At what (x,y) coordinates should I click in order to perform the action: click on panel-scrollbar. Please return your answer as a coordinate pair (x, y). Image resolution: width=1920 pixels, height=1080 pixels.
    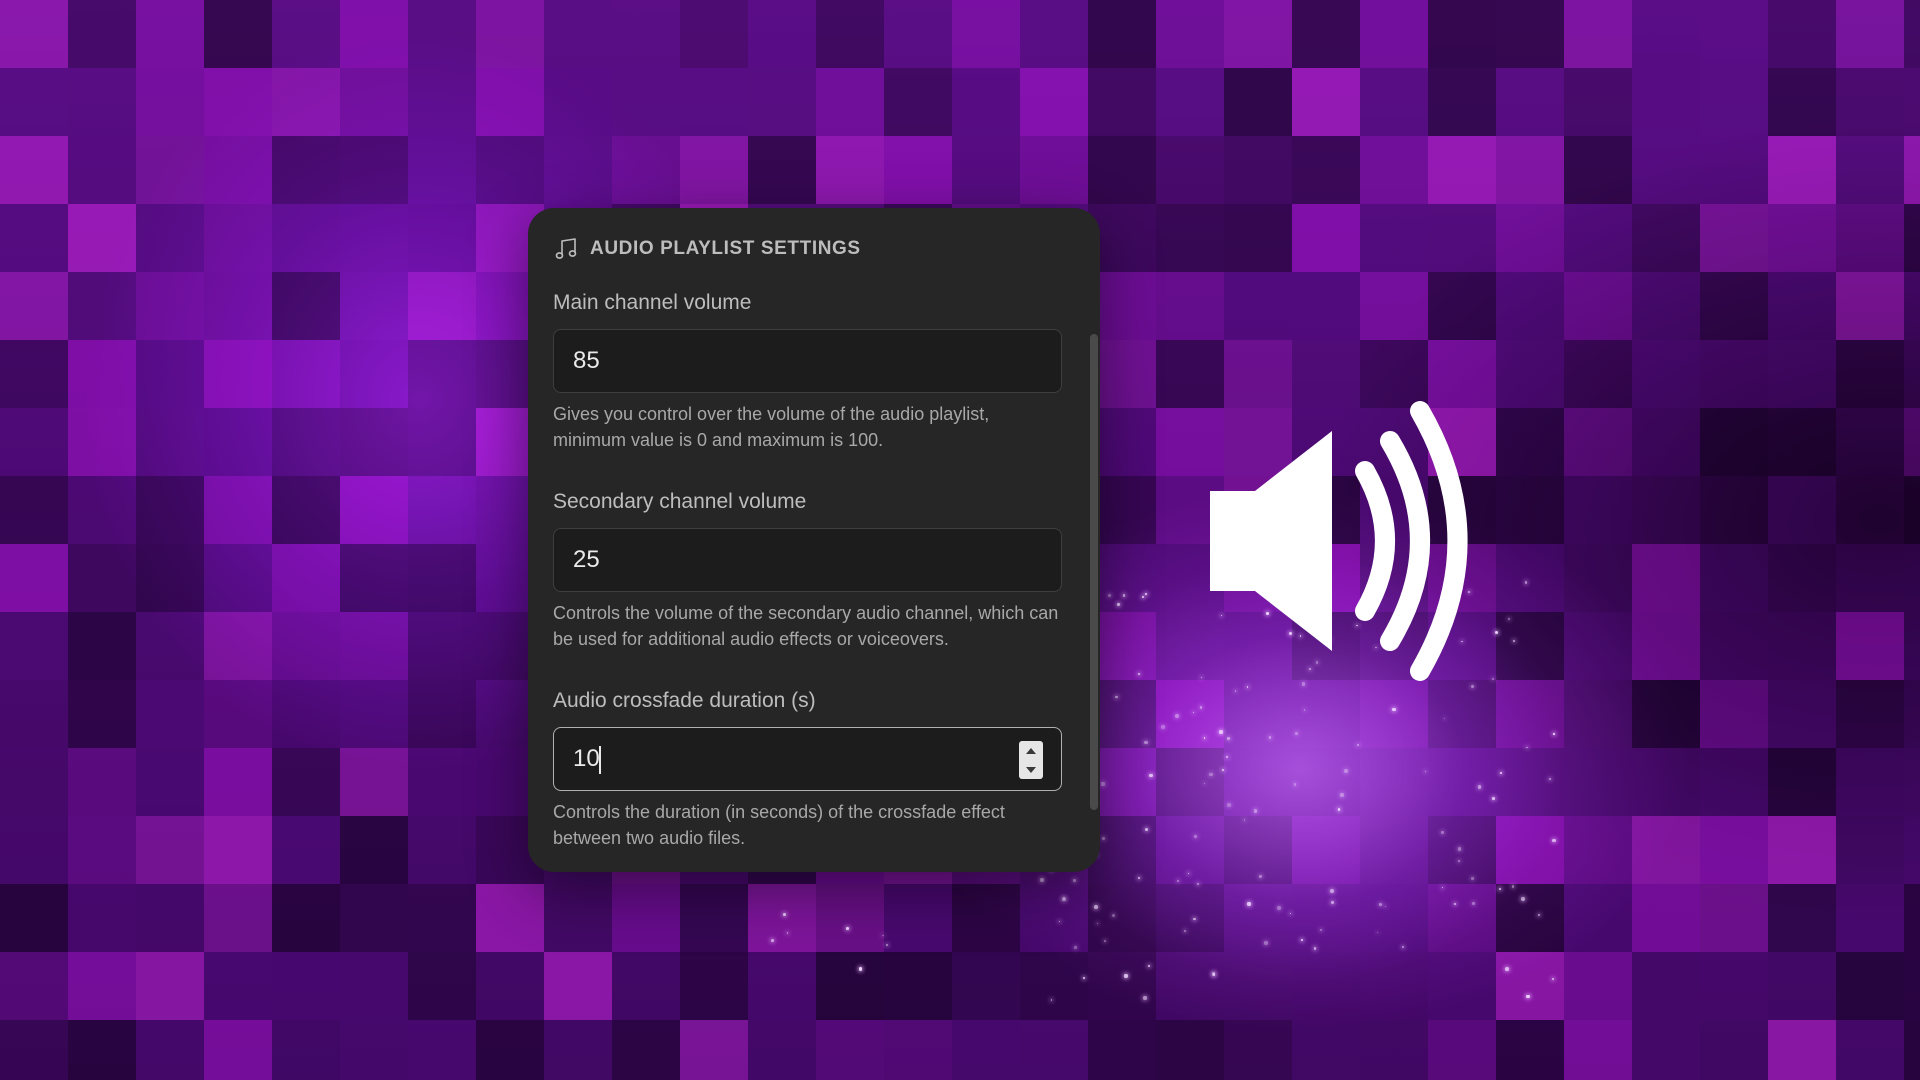
    Looking at the image, I should click on (1094, 572).